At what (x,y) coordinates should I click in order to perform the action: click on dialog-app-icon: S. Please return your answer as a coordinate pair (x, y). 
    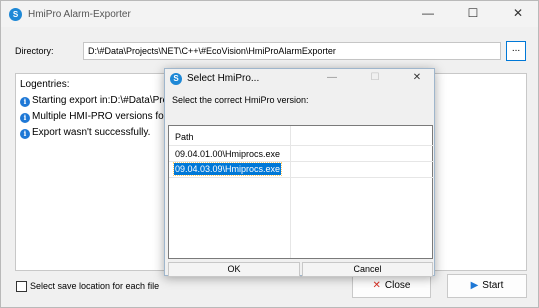
    Looking at the image, I should click on (176, 79).